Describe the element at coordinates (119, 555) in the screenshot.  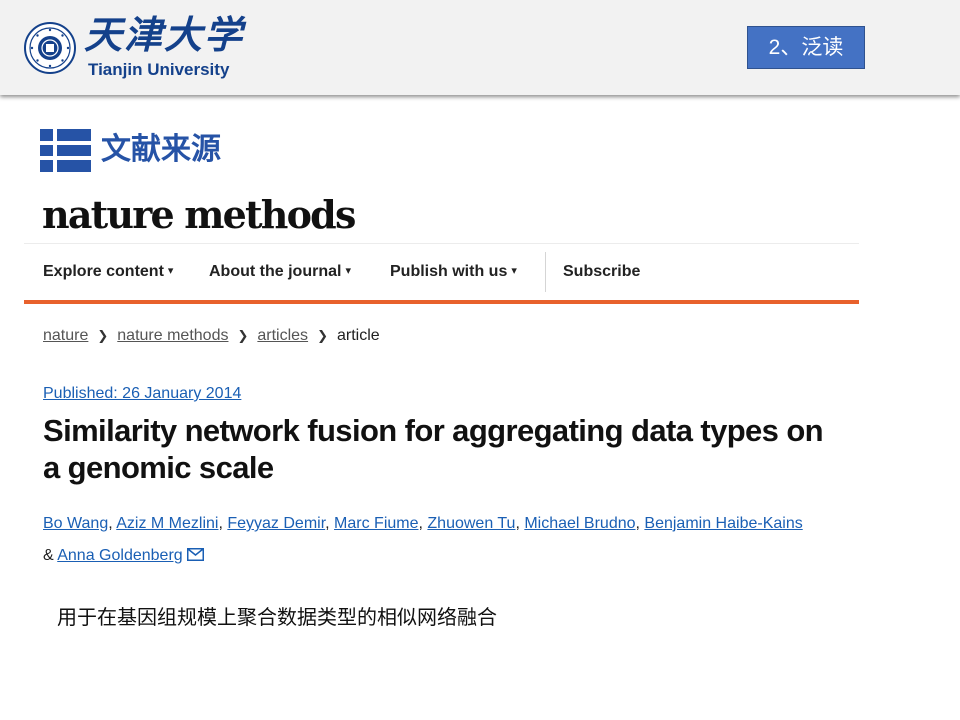
I see `author-link: Anna Goldenberg` at that location.